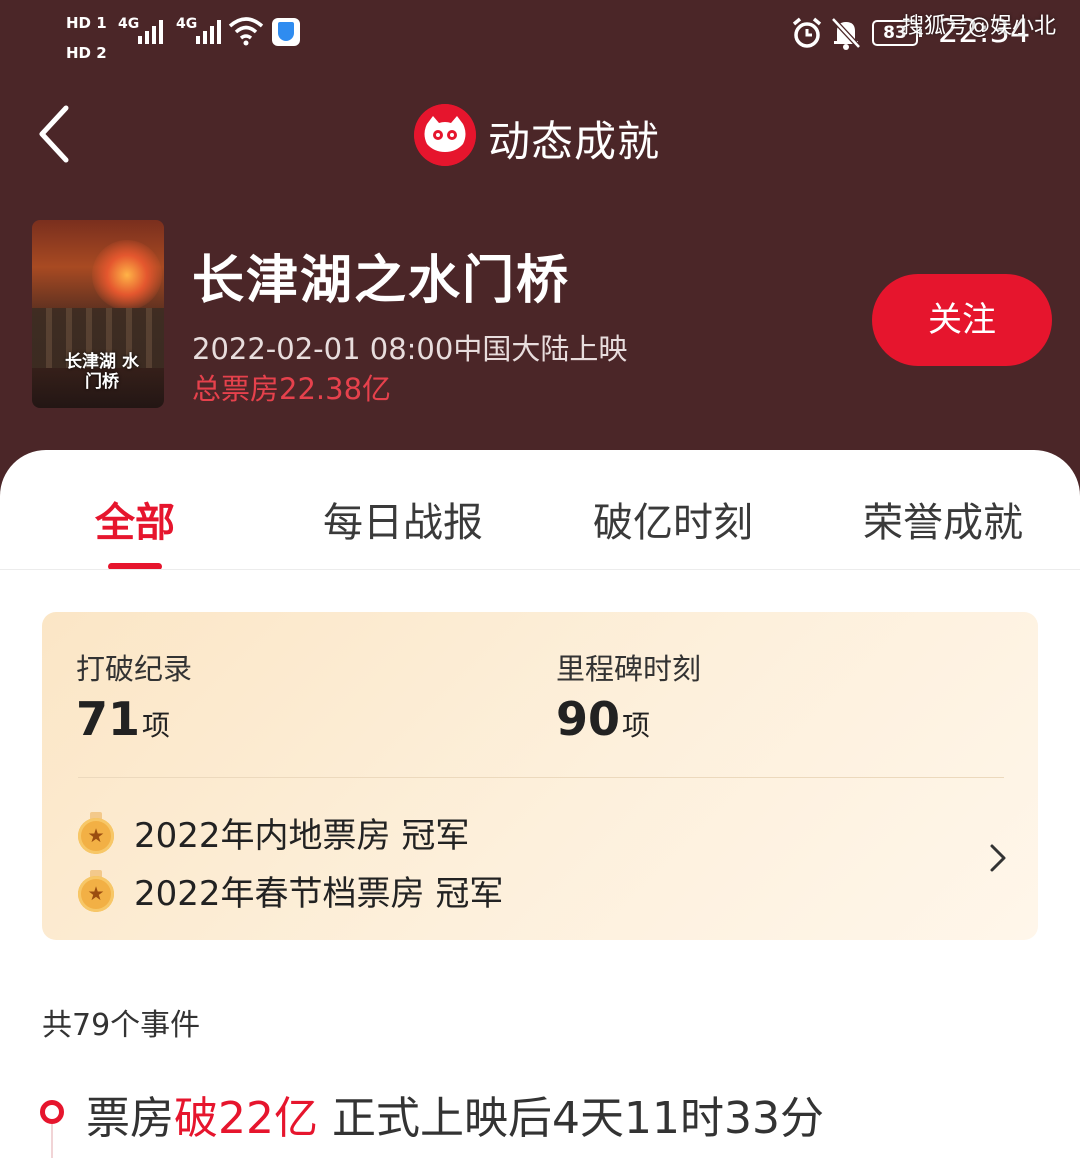 This screenshot has height=1158, width=1080. Describe the element at coordinates (673, 519) in the screenshot. I see `tab-billion-moments: 破亿时刻` at that location.